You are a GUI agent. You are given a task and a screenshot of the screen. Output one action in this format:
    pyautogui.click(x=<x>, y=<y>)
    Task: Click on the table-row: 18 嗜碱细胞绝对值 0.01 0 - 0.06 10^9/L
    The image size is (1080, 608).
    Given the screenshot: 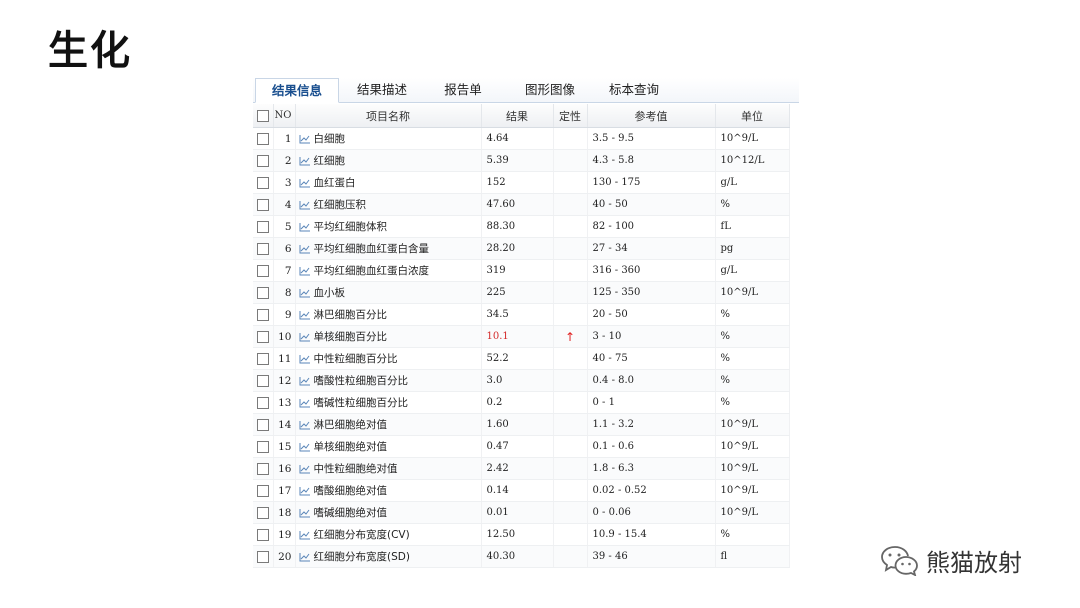 What is the action you would take?
    pyautogui.click(x=521, y=512)
    